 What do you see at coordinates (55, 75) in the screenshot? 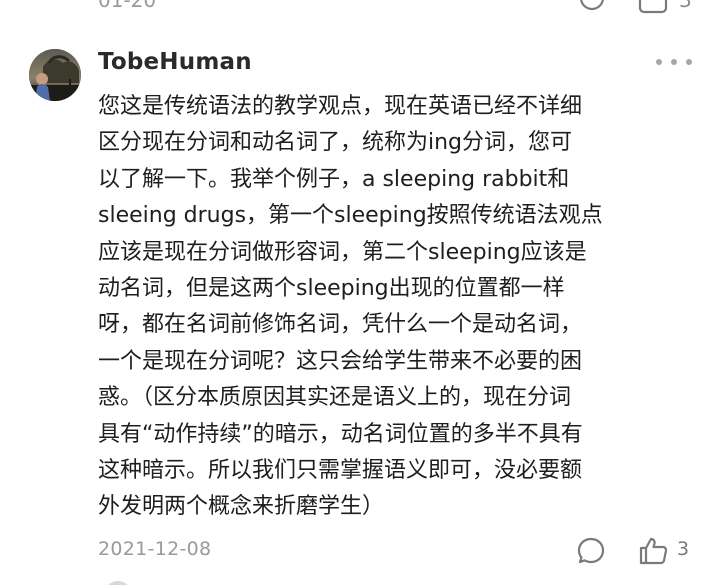
I see `avatar` at bounding box center [55, 75].